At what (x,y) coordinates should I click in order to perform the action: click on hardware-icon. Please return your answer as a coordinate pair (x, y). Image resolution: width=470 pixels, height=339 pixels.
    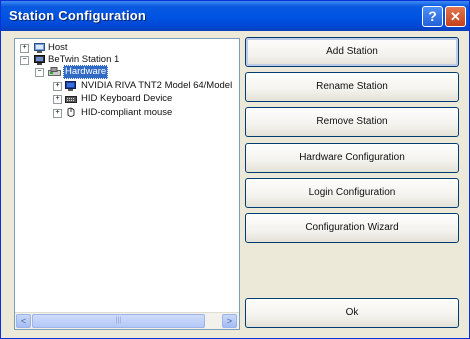
    Looking at the image, I should click on (54, 72).